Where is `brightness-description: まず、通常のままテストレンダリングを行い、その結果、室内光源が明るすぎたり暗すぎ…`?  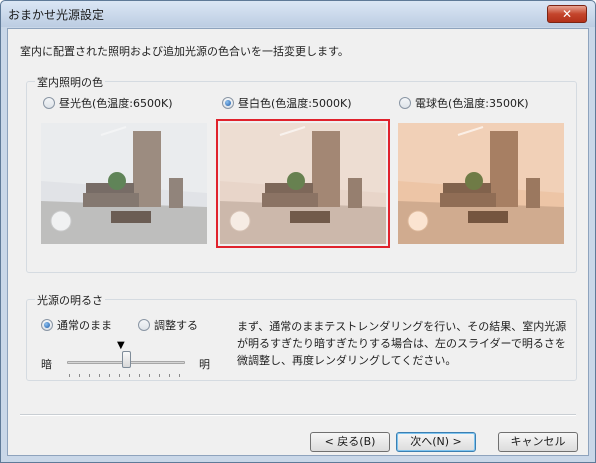 brightness-description: まず、通常のままテストレンダリングを行い、その結果、室内光源が明るすぎたり暗すぎ… is located at coordinates (402, 343).